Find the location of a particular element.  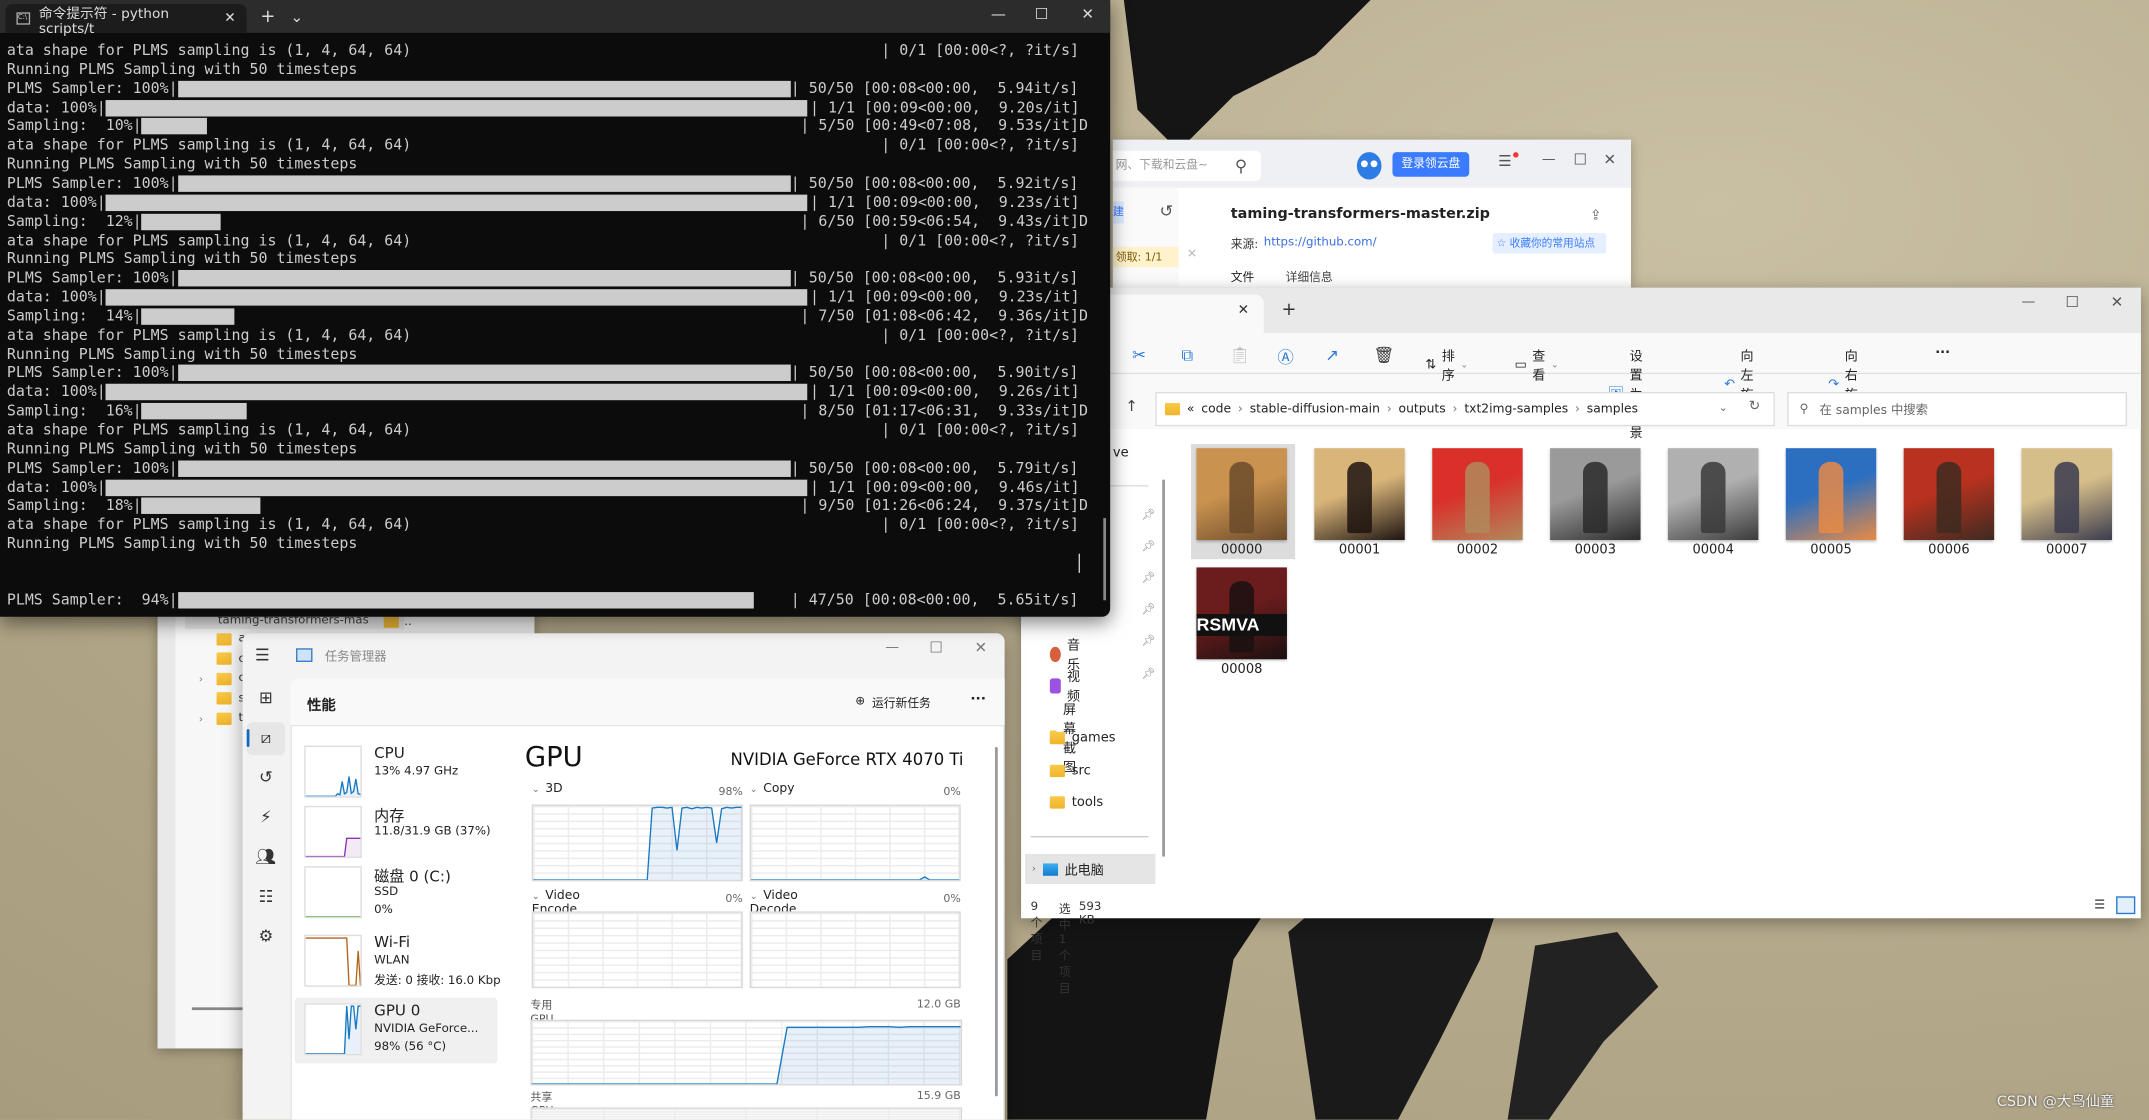

new-tab-button: + is located at coordinates (1288, 310).